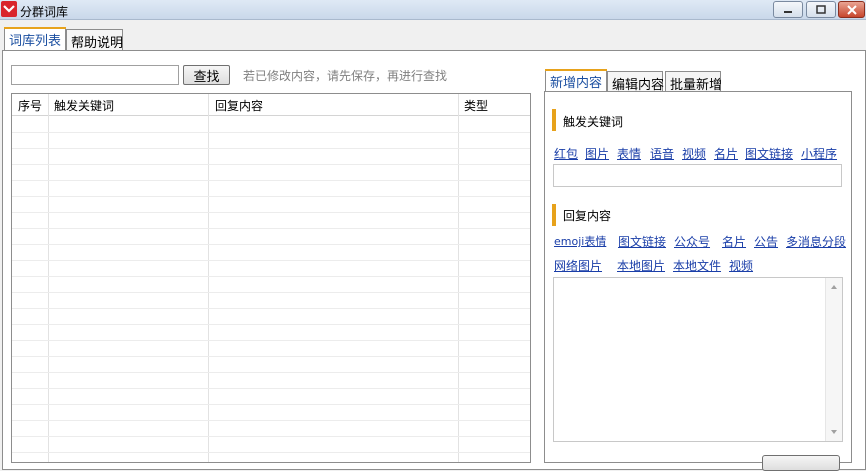 The image size is (866, 471). I want to click on reply-link-card: 名片, so click(734, 241).